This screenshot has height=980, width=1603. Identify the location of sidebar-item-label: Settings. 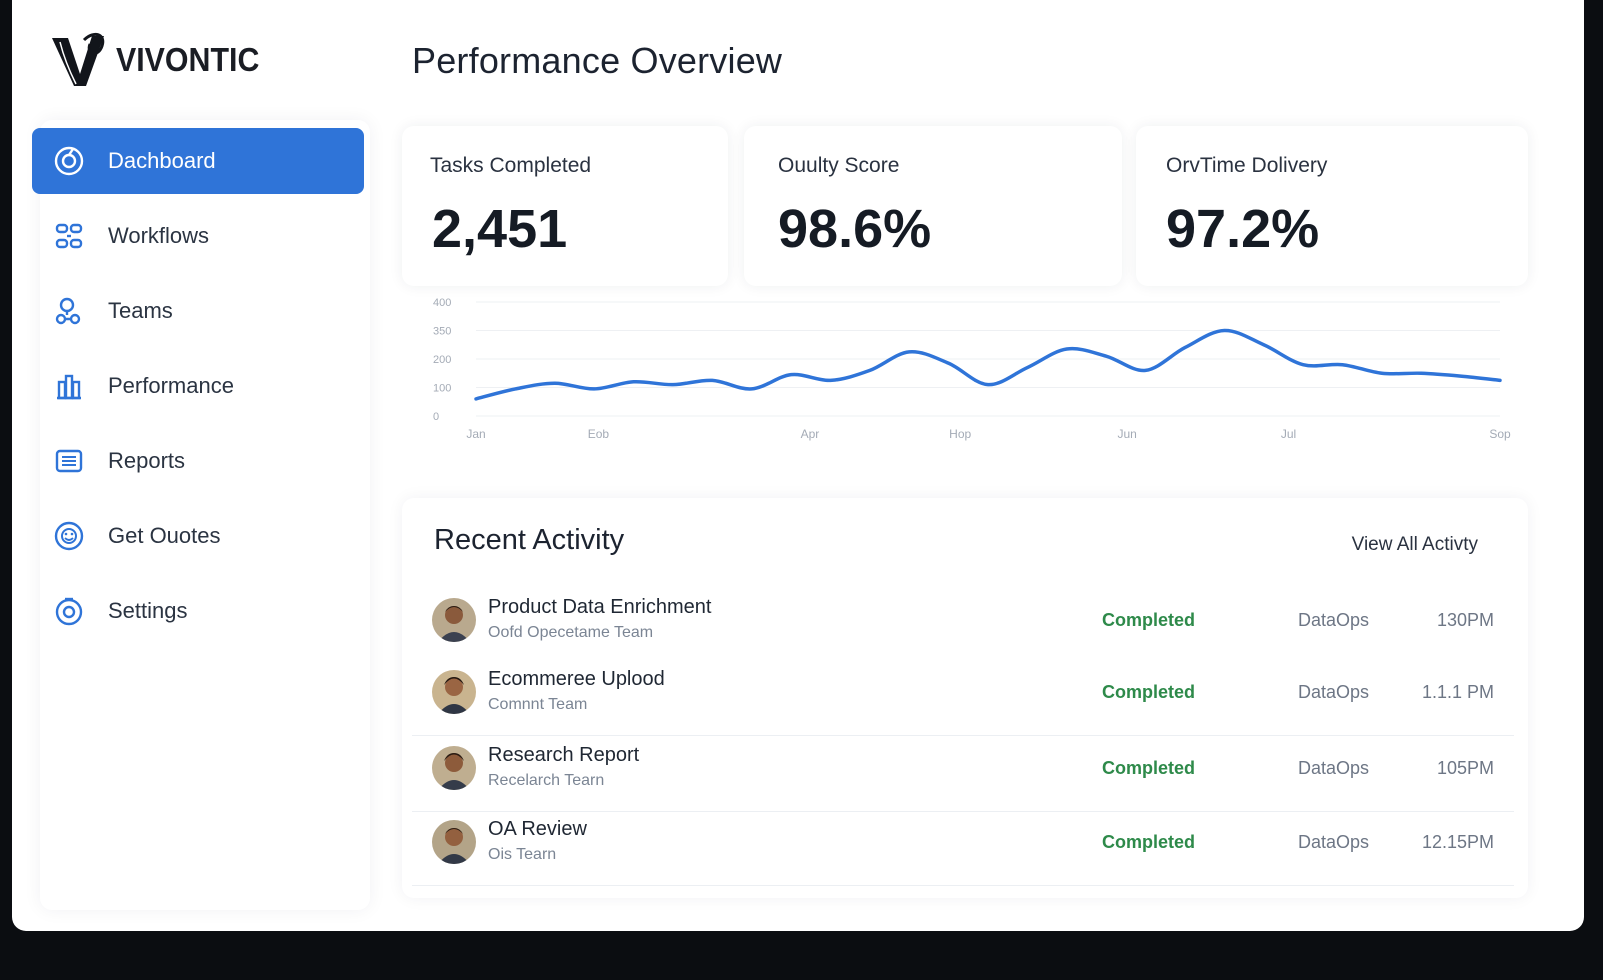
(148, 610).